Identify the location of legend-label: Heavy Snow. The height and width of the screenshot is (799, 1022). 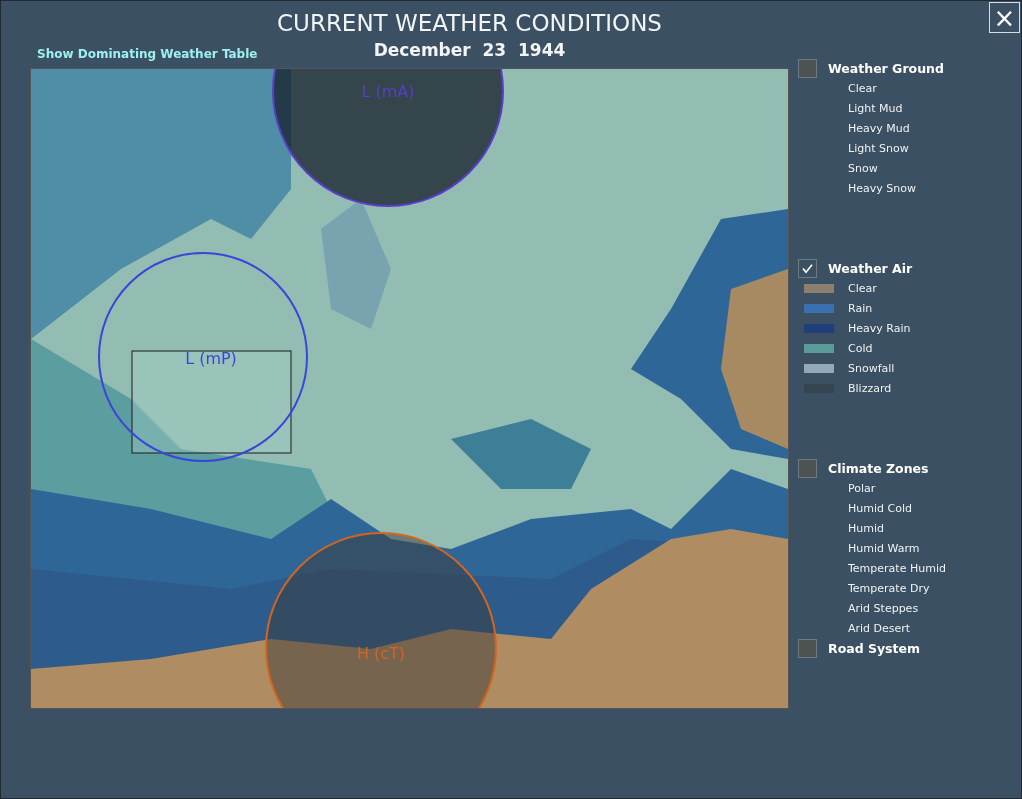
(882, 188).